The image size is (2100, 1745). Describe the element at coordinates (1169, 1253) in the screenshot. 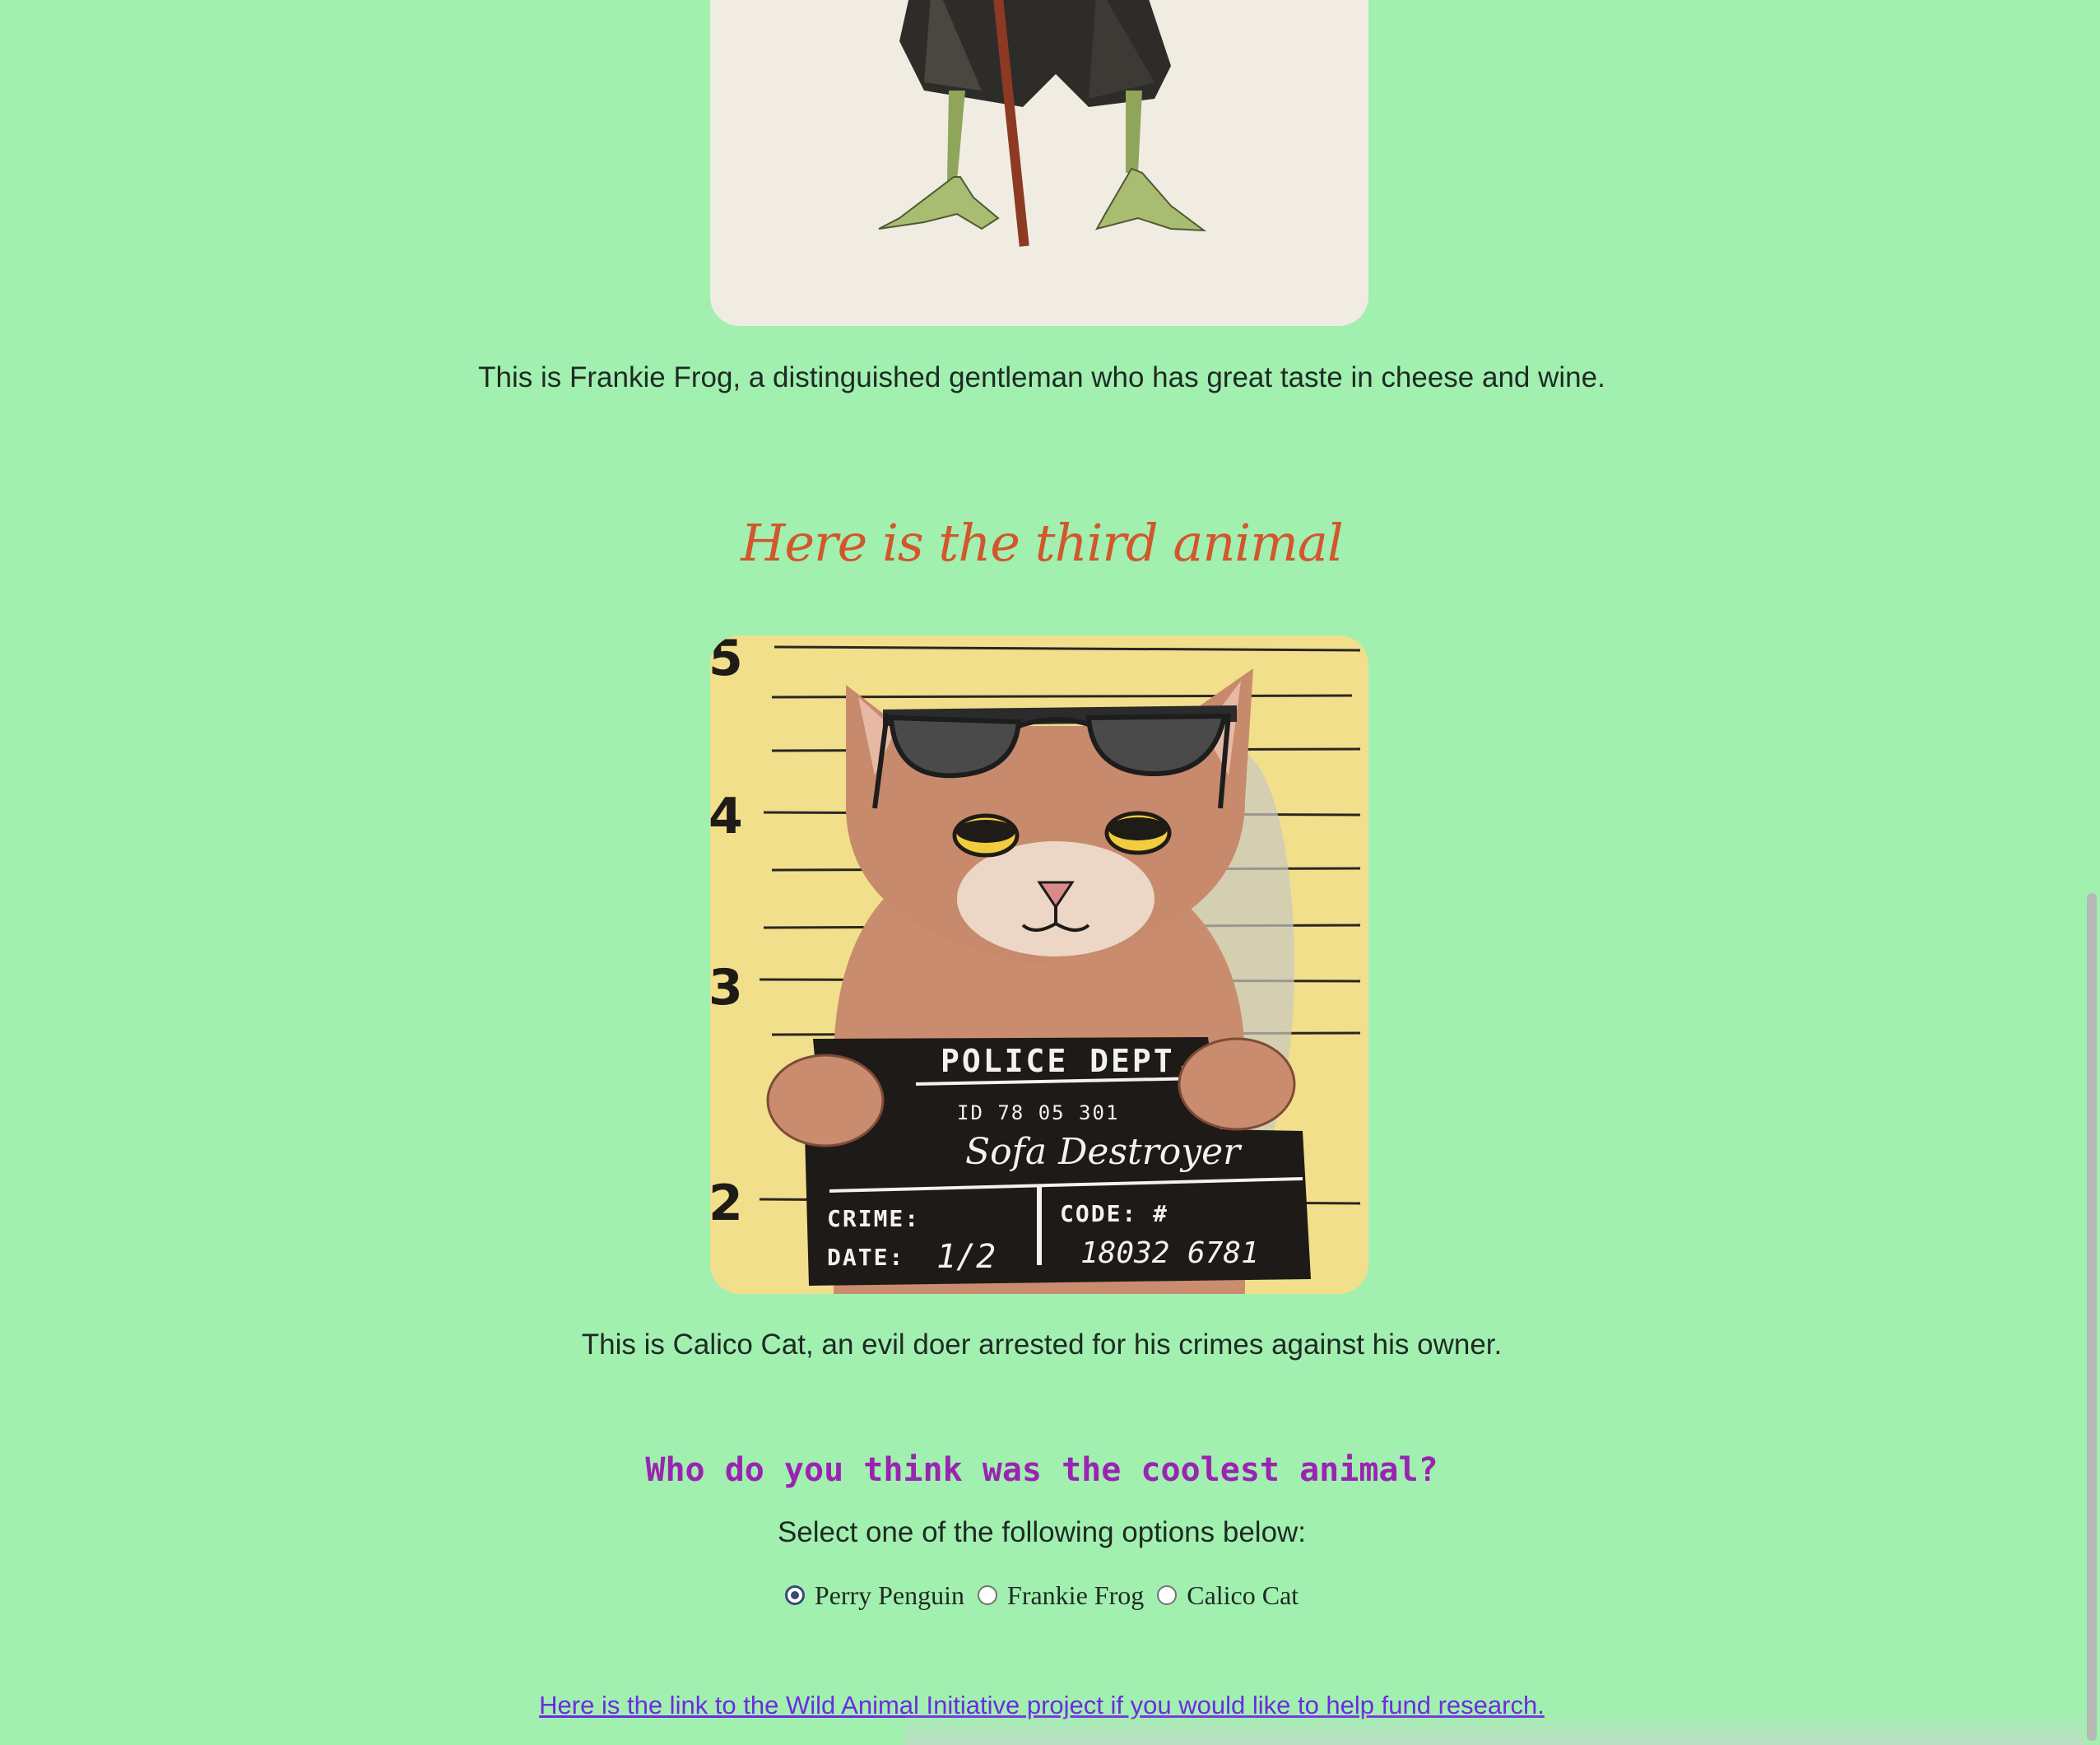

I see `board-code-value: 18032 6781` at that location.